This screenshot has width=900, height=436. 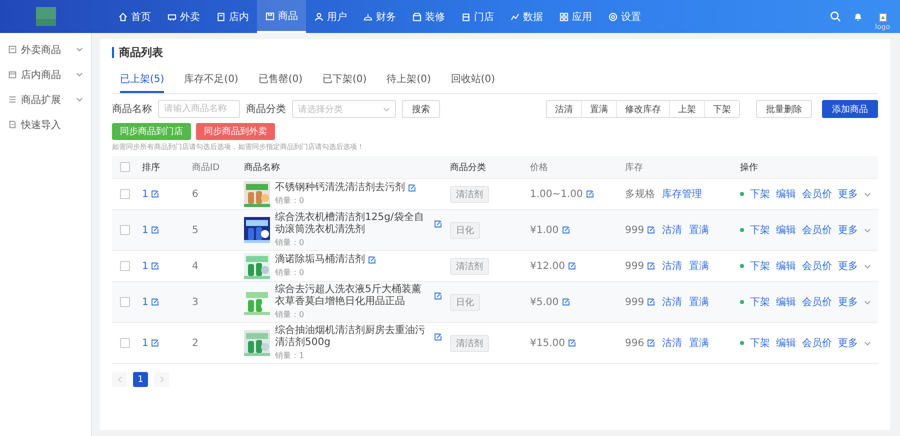 I want to click on status-tab: 库存不足(0), so click(x=211, y=80).